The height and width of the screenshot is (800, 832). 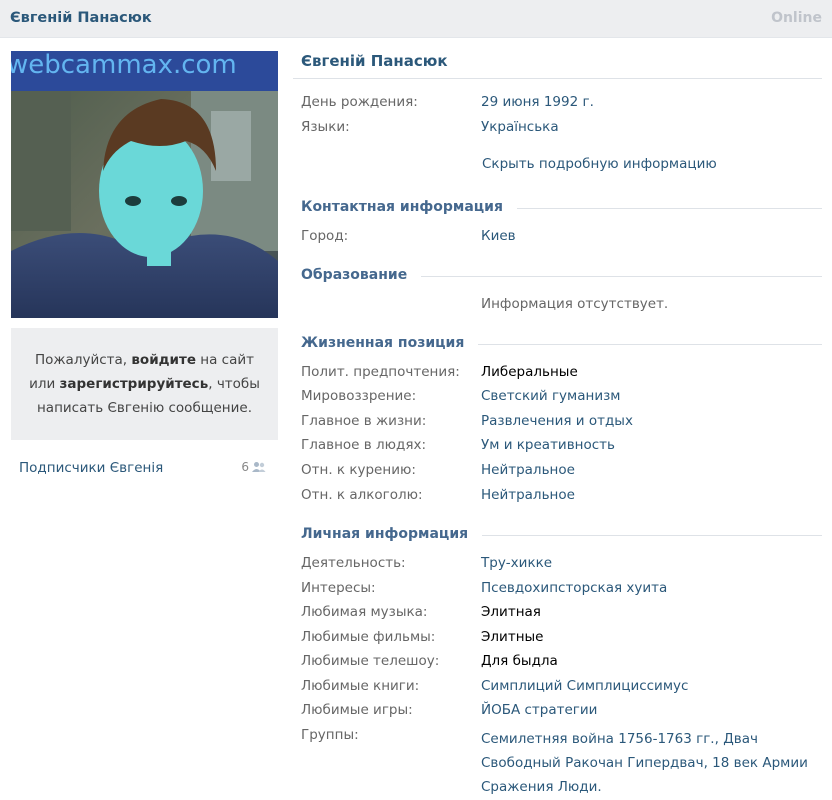 I want to click on notice-text: на сайт, so click(x=225, y=360).